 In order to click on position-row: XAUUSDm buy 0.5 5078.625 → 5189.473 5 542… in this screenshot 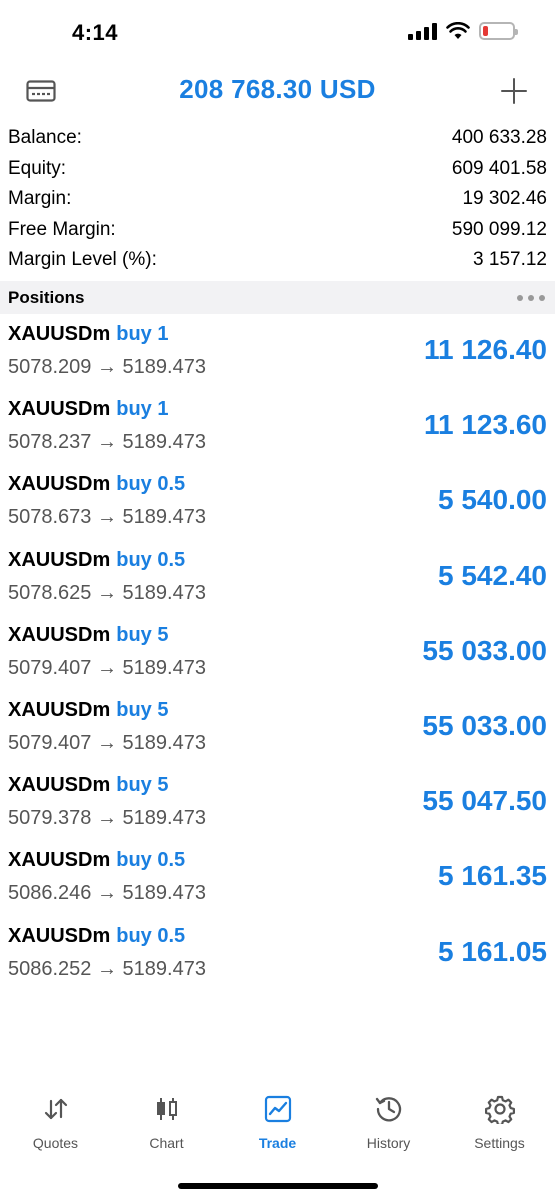, I will do `click(277, 583)`.